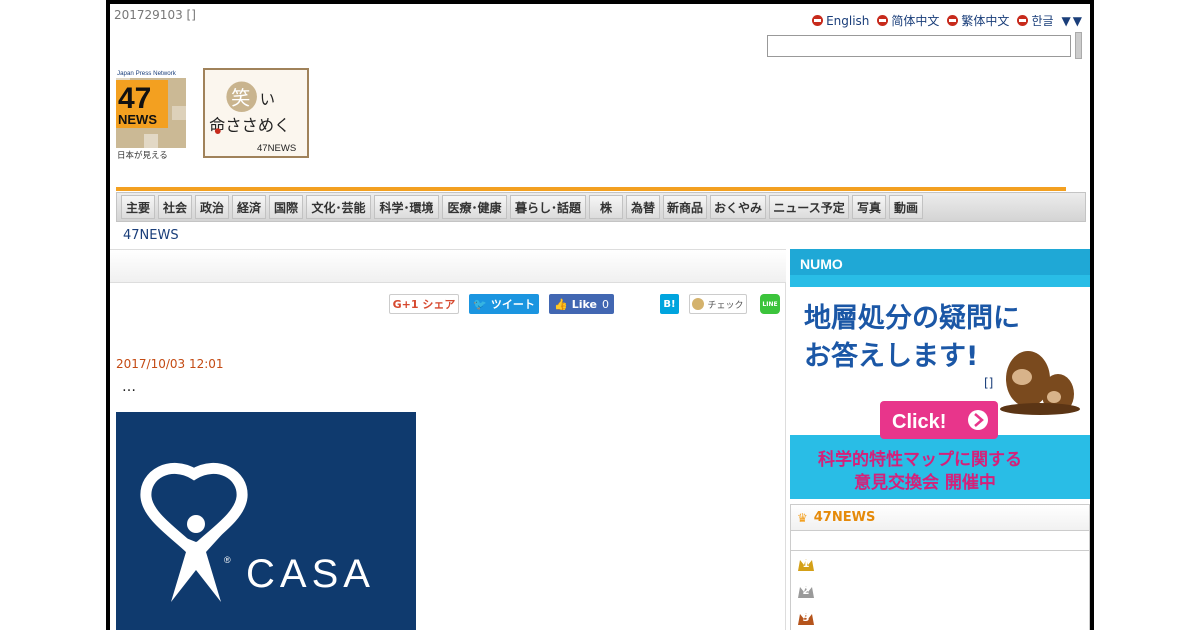 This screenshot has width=1200, height=630. I want to click on gold-medal-icon: 1, so click(806, 565).